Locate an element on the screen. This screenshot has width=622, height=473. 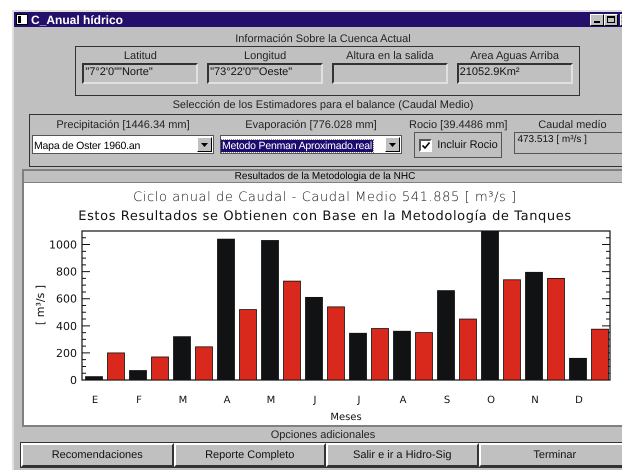
chart-subtitle: Estos Resultados se Obtienen con Base en la Metodología de Tanques is located at coordinates (325, 216).